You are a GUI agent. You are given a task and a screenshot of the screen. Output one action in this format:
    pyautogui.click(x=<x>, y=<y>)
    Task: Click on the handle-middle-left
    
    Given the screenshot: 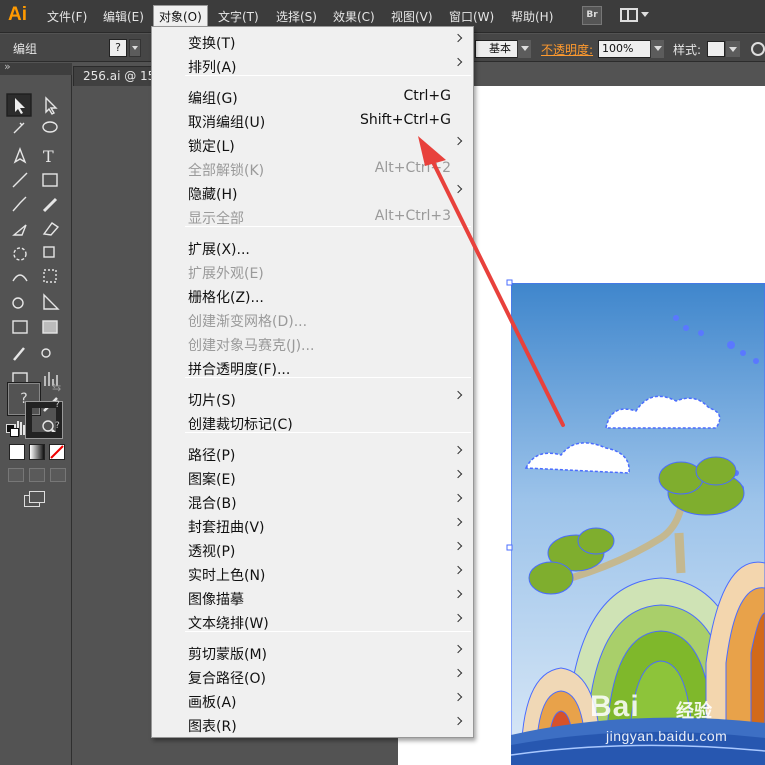 What is the action you would take?
    pyautogui.click(x=509, y=547)
    